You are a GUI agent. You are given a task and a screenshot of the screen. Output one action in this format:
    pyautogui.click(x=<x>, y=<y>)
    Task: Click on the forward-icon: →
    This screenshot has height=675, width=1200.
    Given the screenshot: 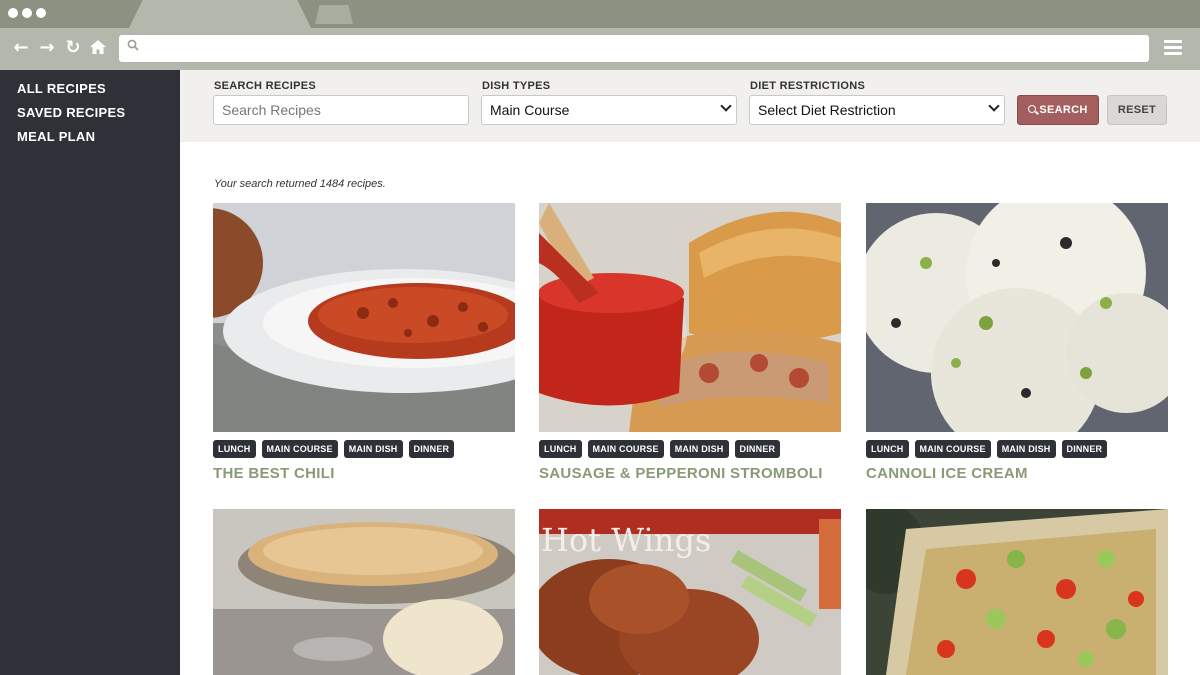 What is the action you would take?
    pyautogui.click(x=47, y=48)
    